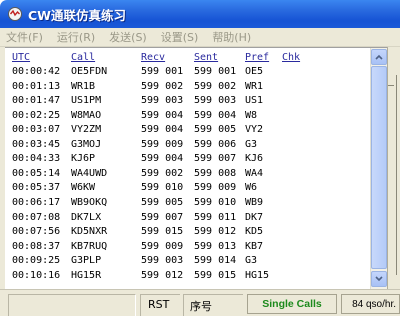  Describe the element at coordinates (254, 173) in the screenshot. I see `log-cell-pref: WA4` at that location.